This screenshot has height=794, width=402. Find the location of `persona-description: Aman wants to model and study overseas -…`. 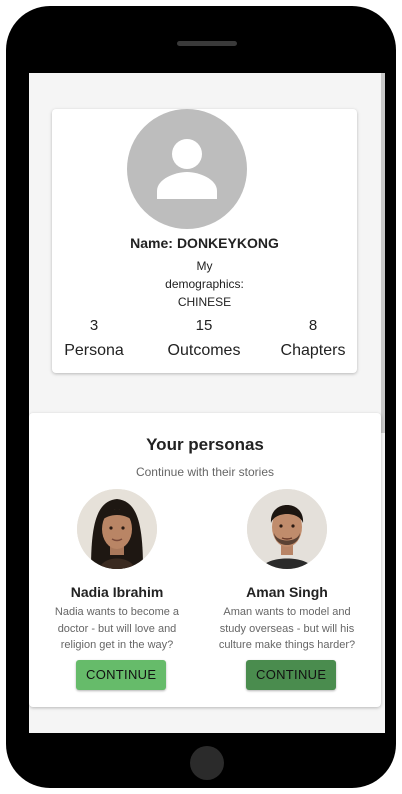

persona-description: Aman wants to model and study overseas -… is located at coordinates (287, 628).